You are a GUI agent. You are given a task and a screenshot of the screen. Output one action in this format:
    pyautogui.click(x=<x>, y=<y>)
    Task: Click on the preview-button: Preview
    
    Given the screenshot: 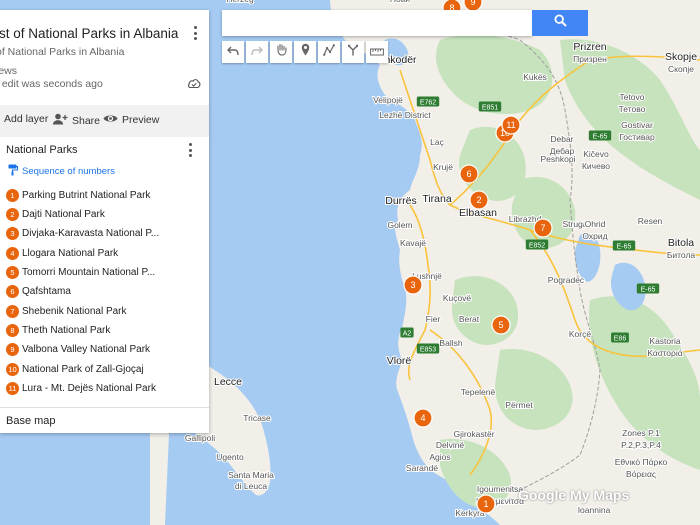 What is the action you would take?
    pyautogui.click(x=131, y=120)
    